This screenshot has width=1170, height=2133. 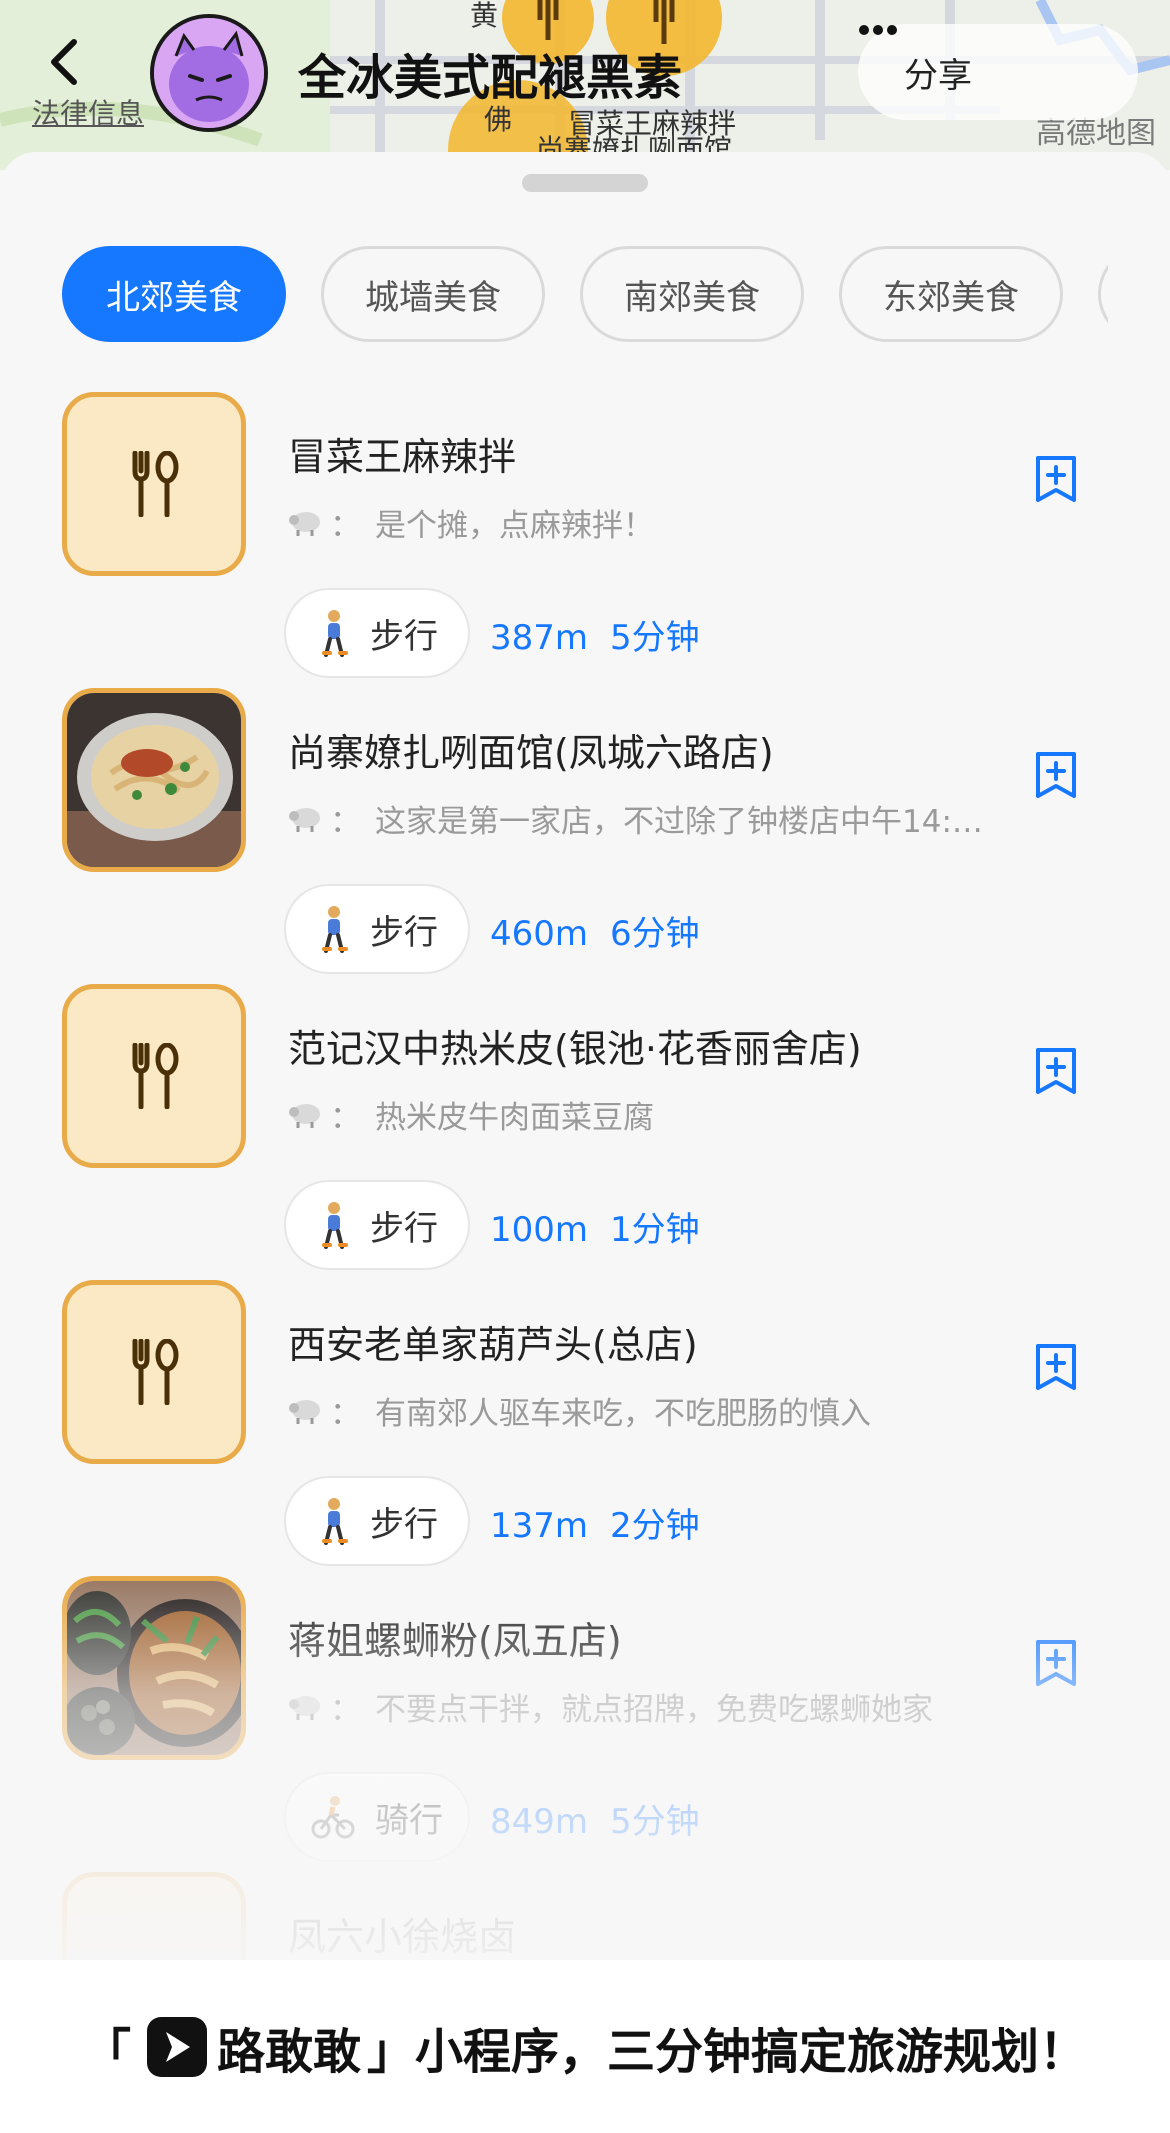 I want to click on poi-note: ： 有南郊人驱车来吃，不吃肥肠的慎入, so click(x=648, y=1410).